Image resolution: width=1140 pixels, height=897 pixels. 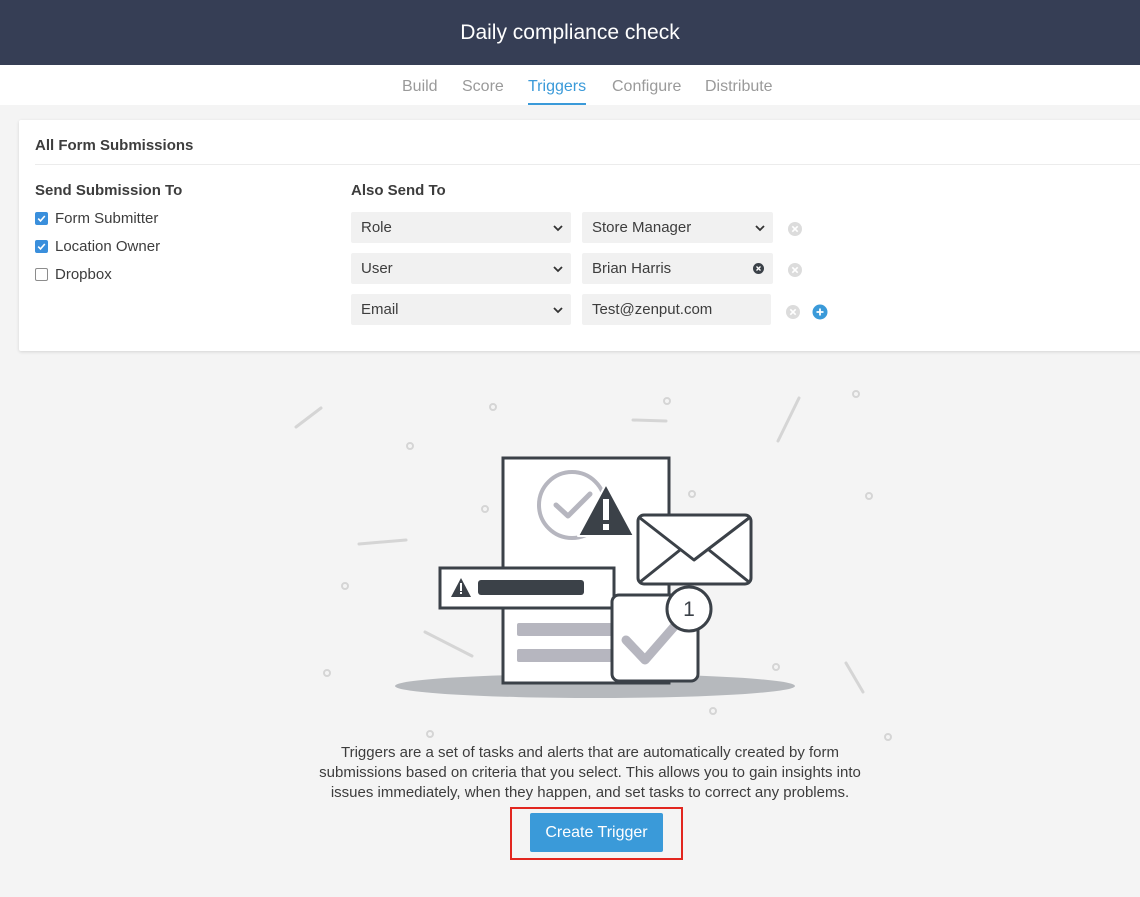 I want to click on document-icon, so click(x=586, y=570).